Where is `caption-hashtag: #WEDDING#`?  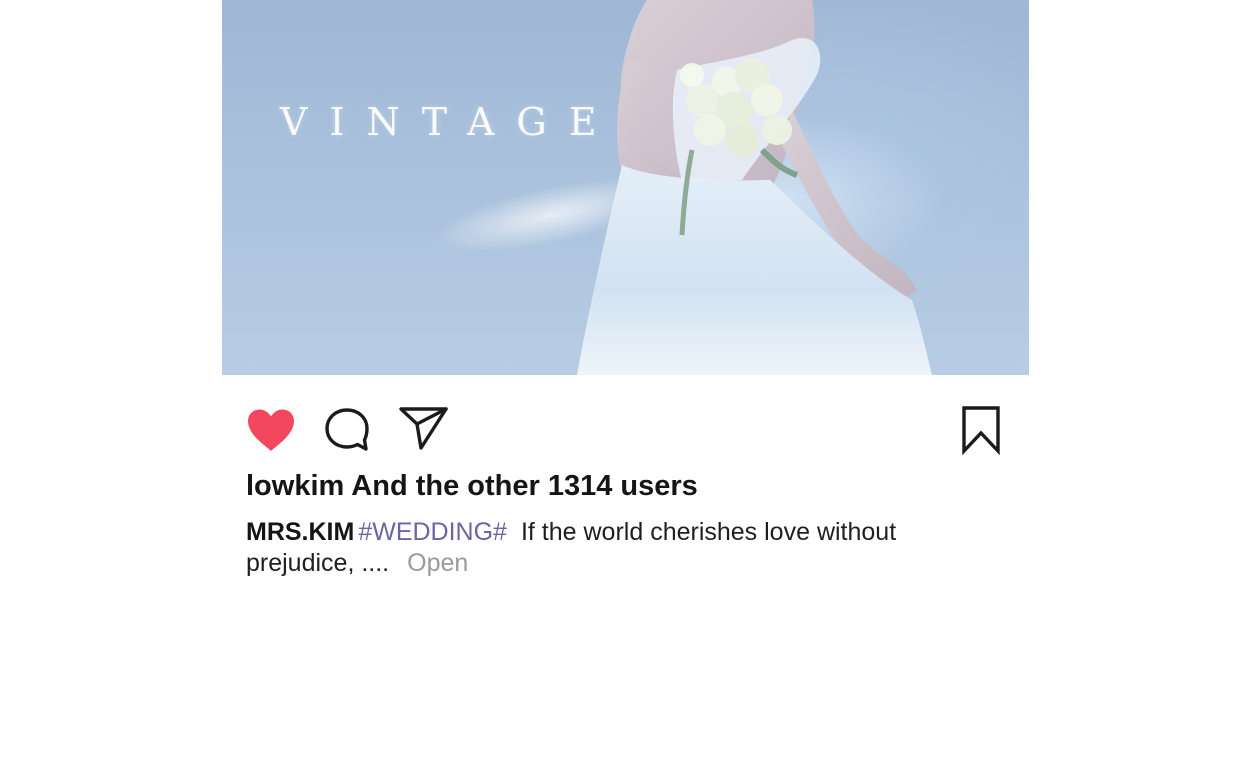 caption-hashtag: #WEDDING# is located at coordinates (432, 532).